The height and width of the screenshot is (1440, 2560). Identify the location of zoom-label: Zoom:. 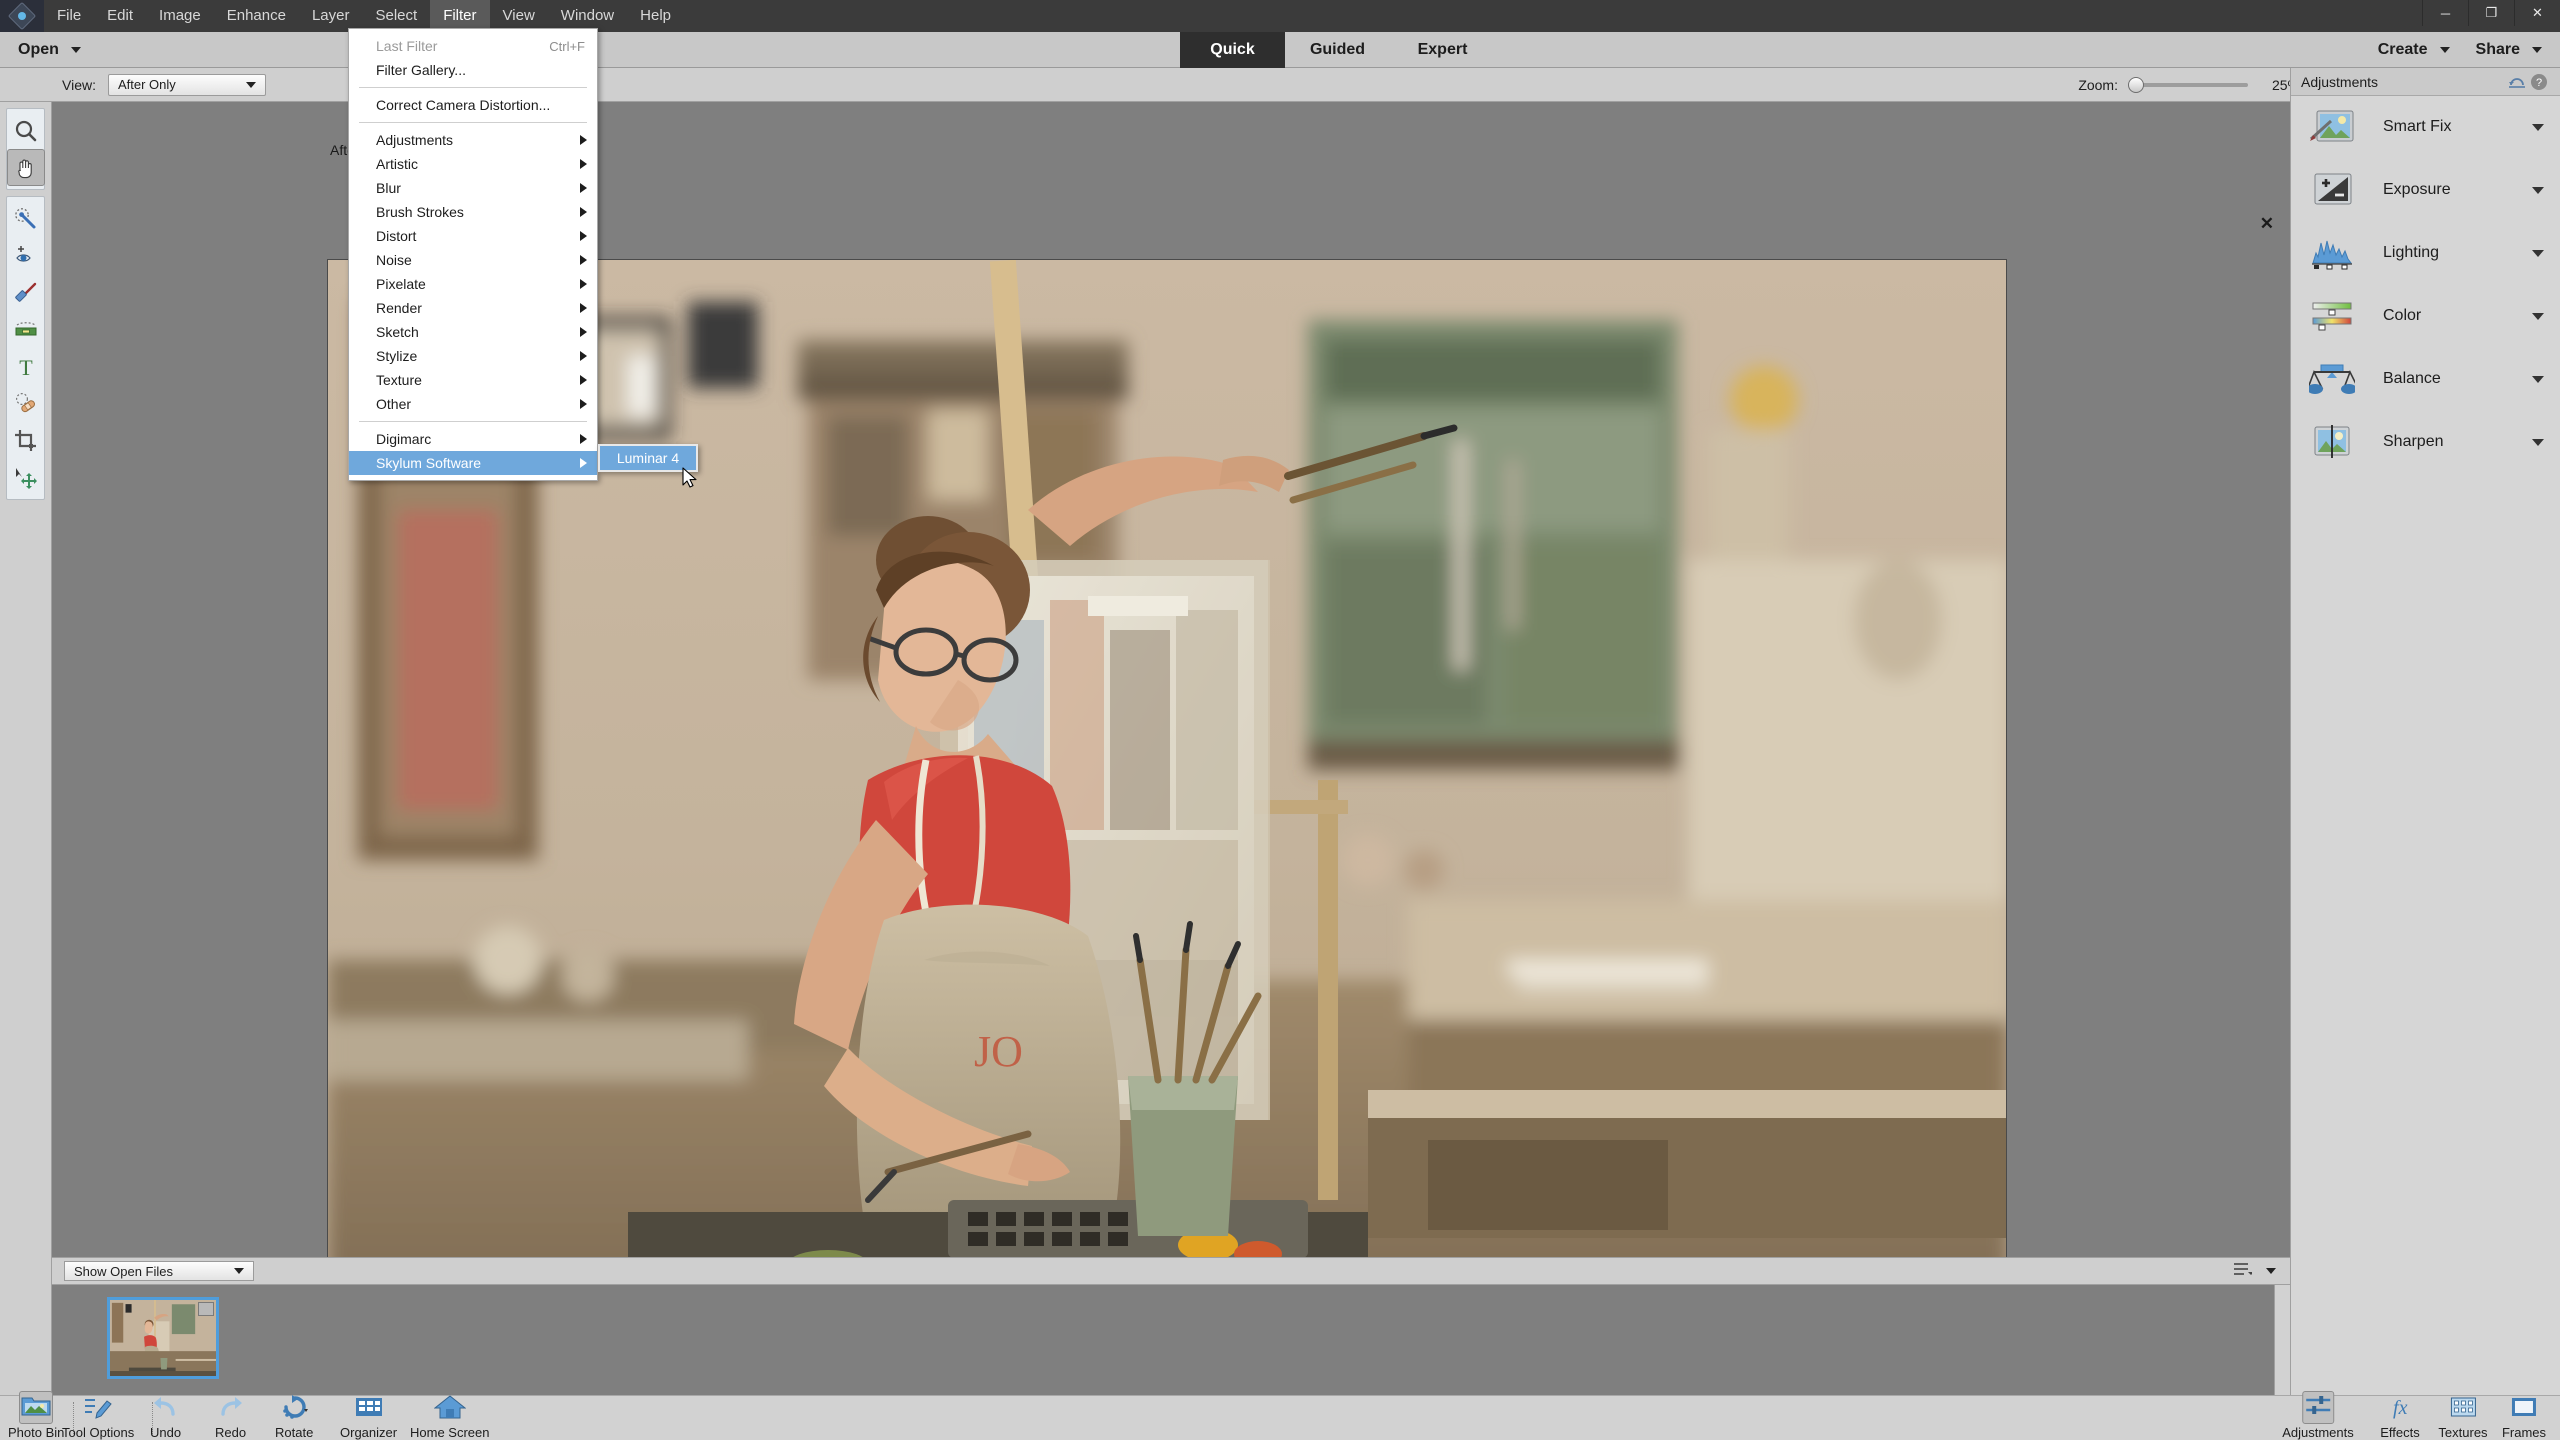
(2098, 84).